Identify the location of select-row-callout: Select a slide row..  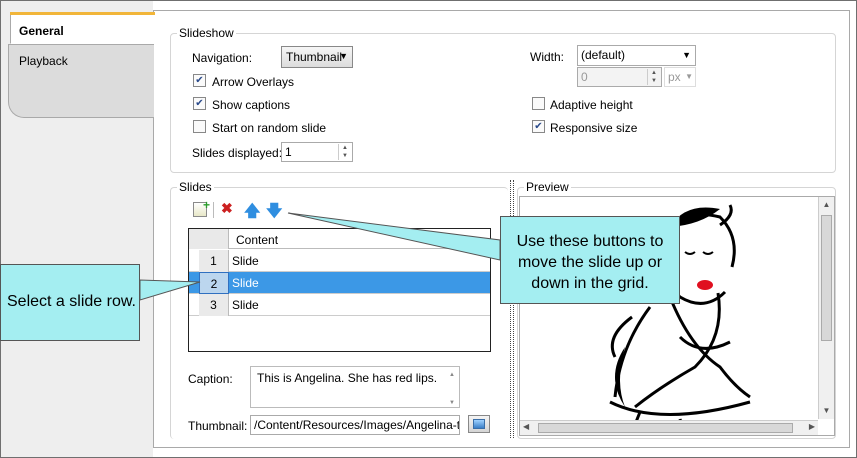
(70, 302).